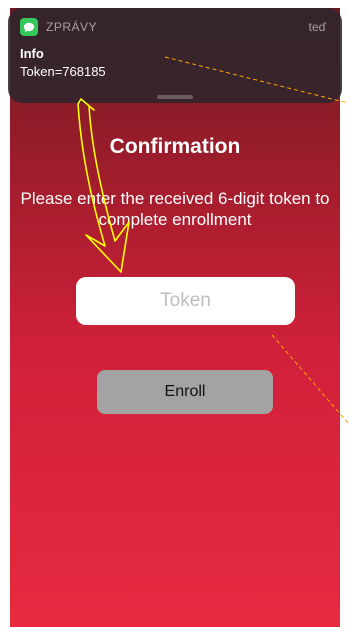  What do you see at coordinates (72, 27) in the screenshot?
I see `notification-app-name: ZPRÁVY` at bounding box center [72, 27].